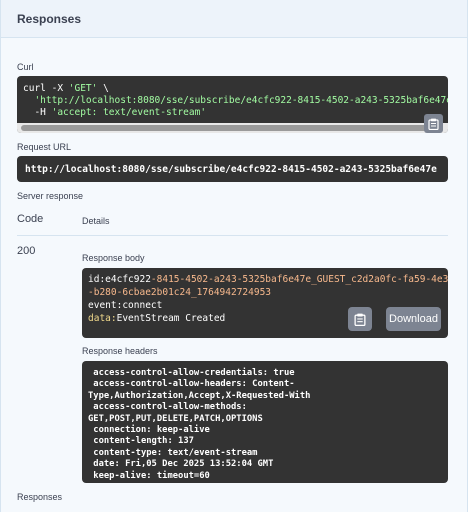 The width and height of the screenshot is (468, 512). What do you see at coordinates (149, 475) in the screenshot?
I see `header-line: keep-alive: timeout=60` at bounding box center [149, 475].